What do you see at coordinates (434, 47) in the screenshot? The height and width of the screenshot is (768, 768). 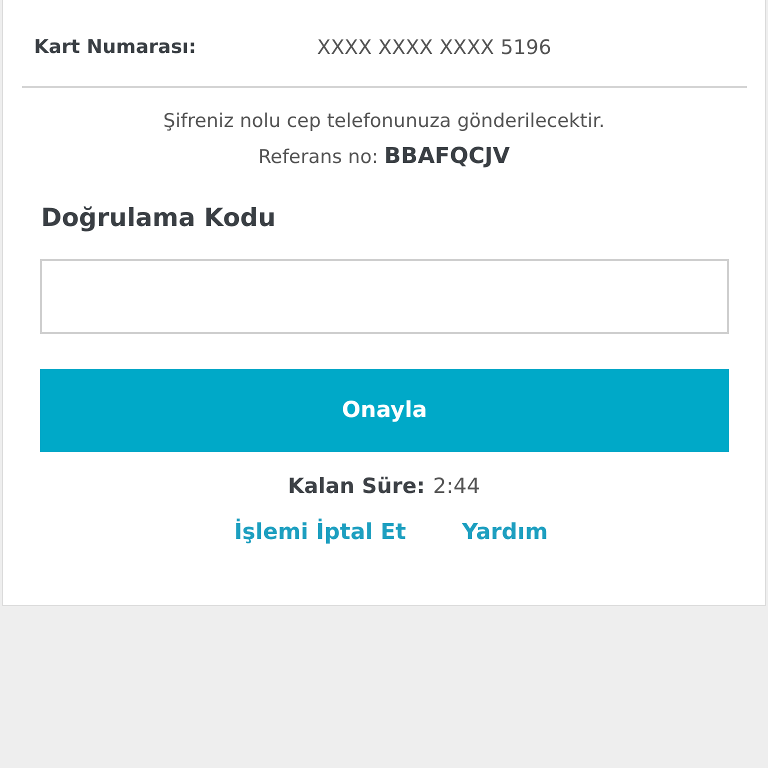 I see `detail-value: XXXX XXXX XXXX 5196` at bounding box center [434, 47].